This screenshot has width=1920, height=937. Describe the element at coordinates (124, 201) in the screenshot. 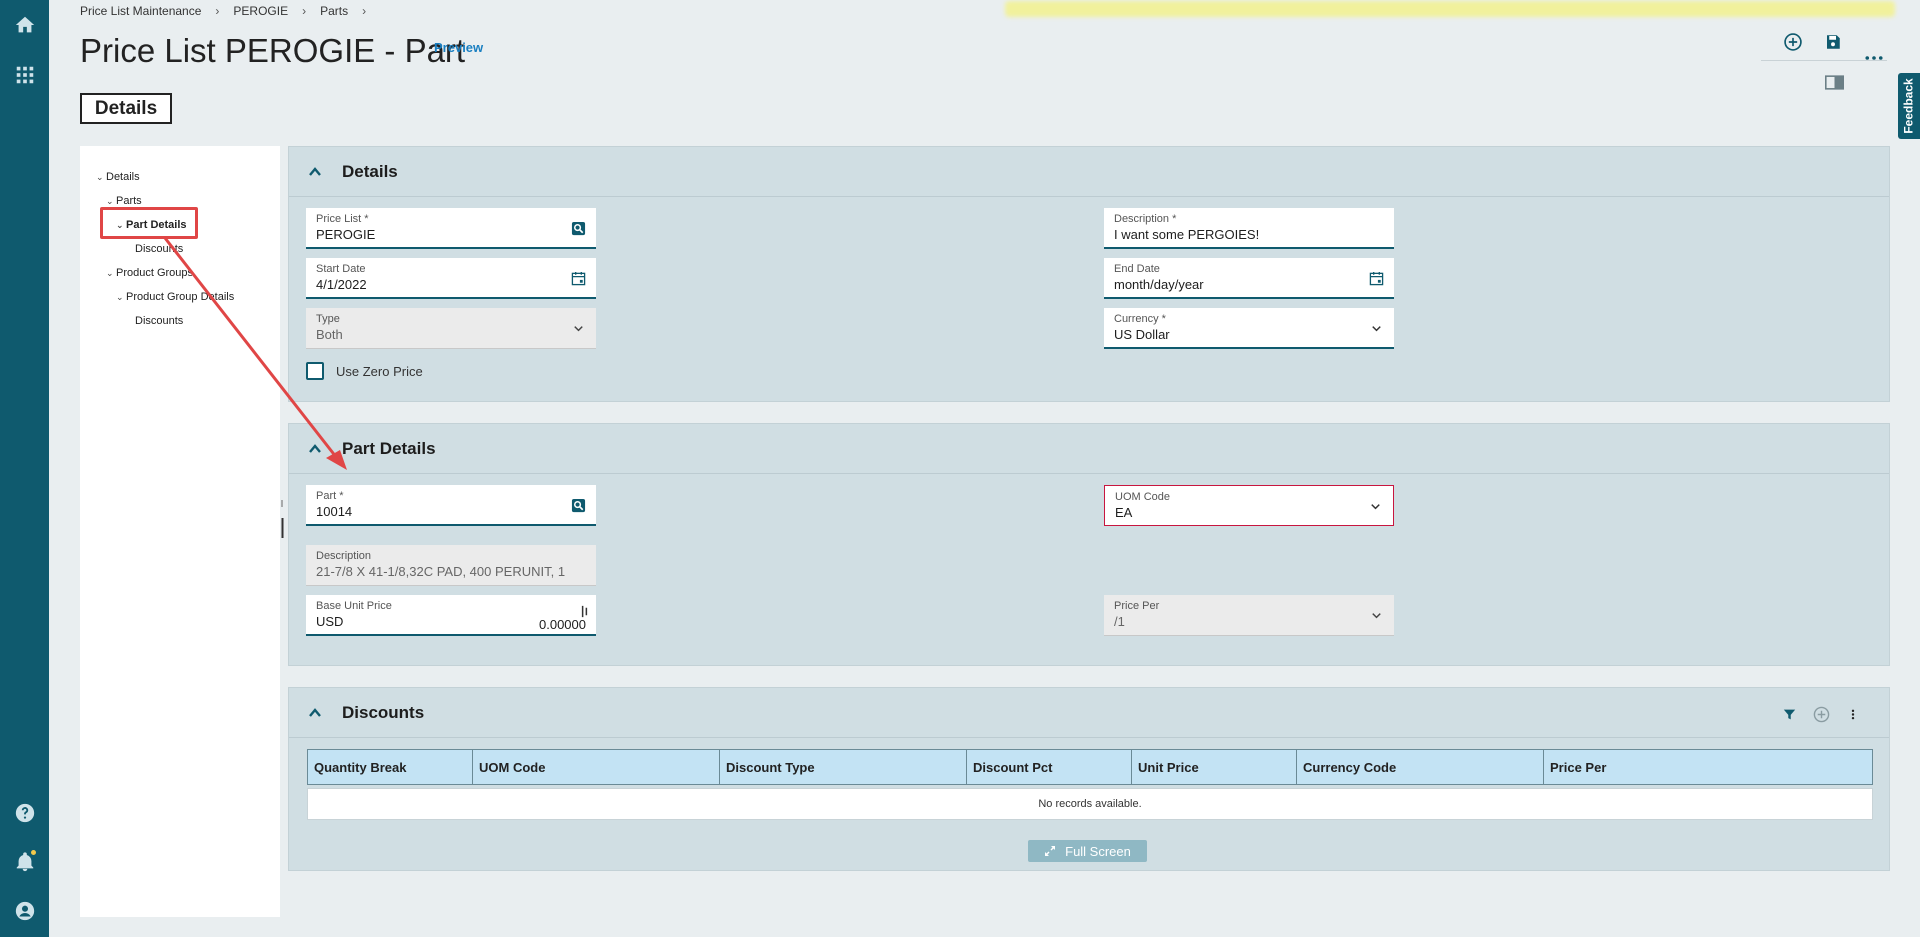

I see `tree-item-parts: ⌄ Parts` at that location.